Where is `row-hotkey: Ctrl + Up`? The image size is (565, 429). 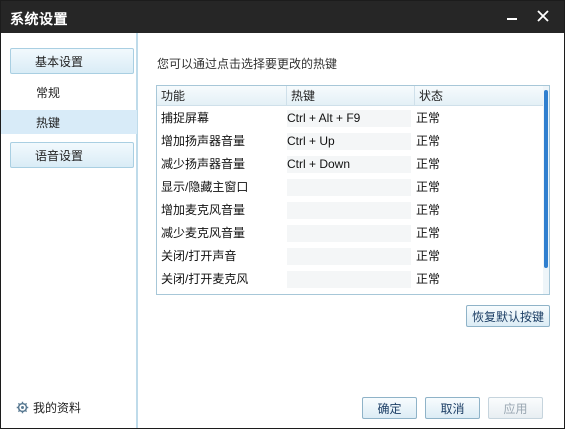
row-hotkey: Ctrl + Up is located at coordinates (349, 141).